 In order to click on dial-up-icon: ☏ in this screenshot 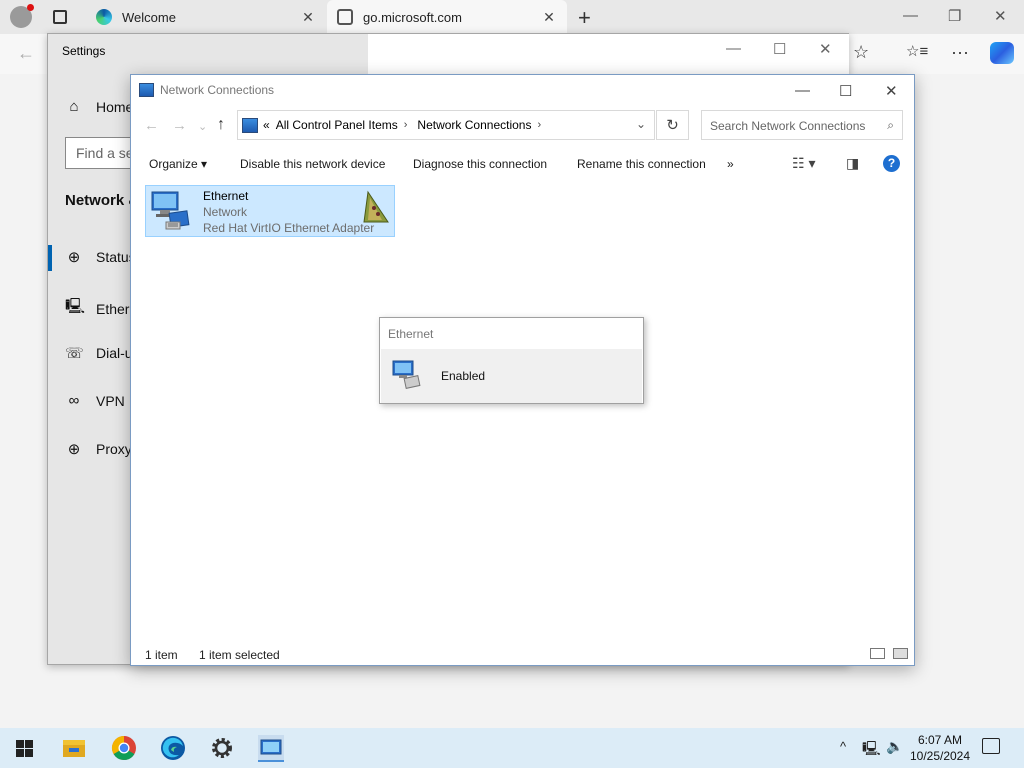, I will do `click(74, 353)`.